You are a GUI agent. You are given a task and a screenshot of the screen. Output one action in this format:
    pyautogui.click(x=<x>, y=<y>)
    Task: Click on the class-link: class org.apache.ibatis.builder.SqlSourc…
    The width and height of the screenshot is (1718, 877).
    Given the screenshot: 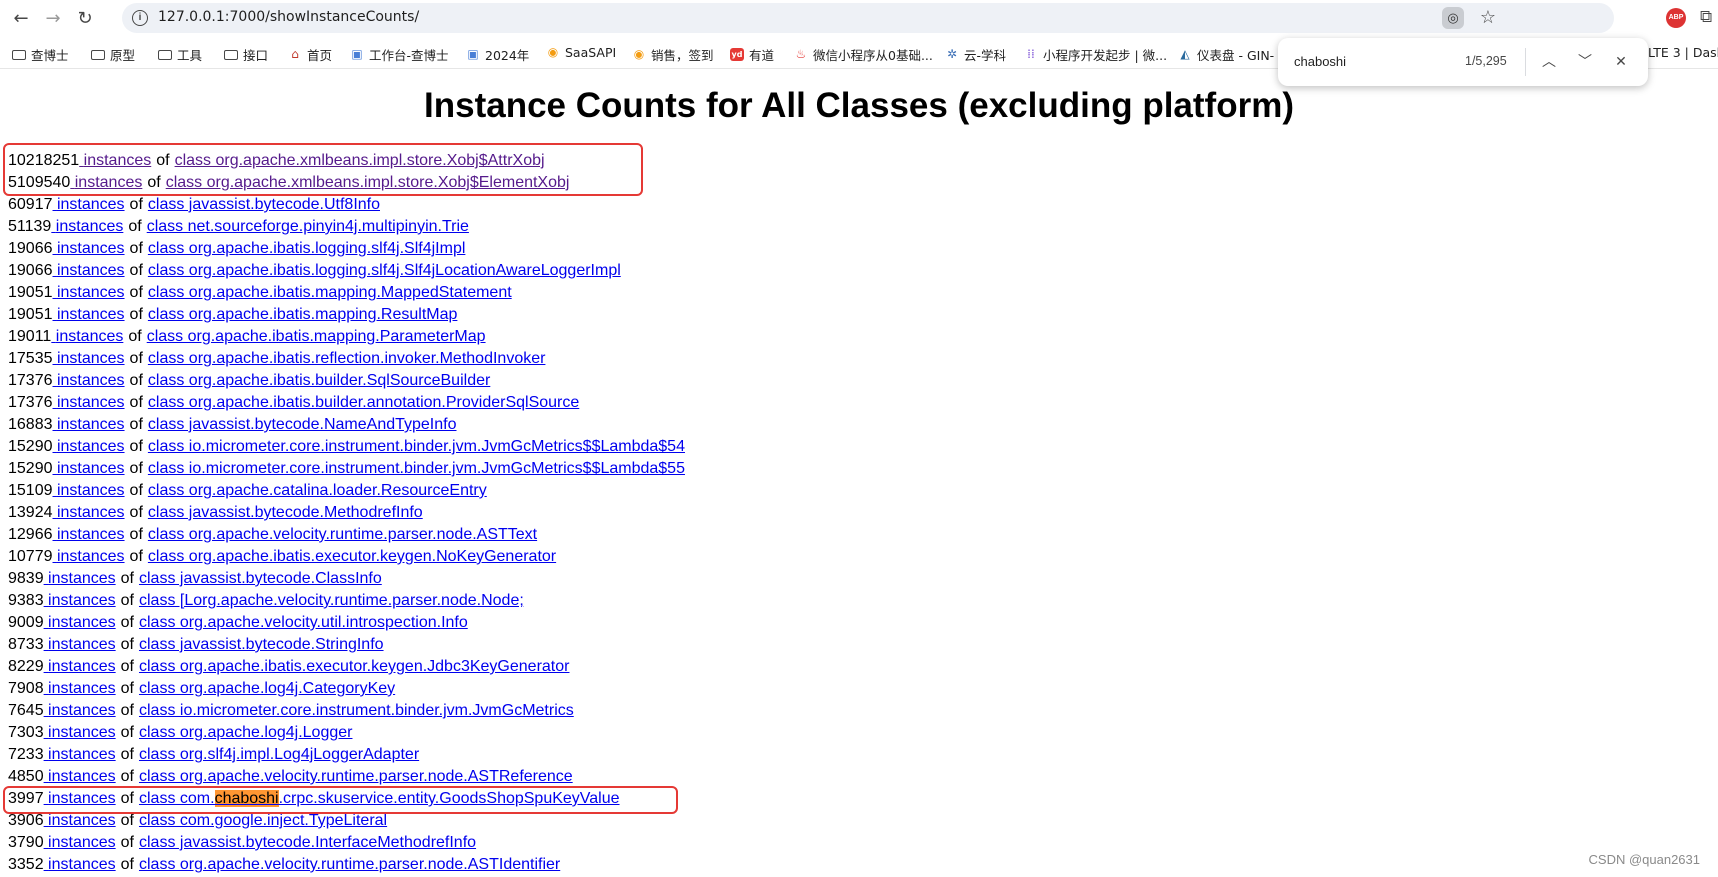 What is the action you would take?
    pyautogui.click(x=319, y=380)
    